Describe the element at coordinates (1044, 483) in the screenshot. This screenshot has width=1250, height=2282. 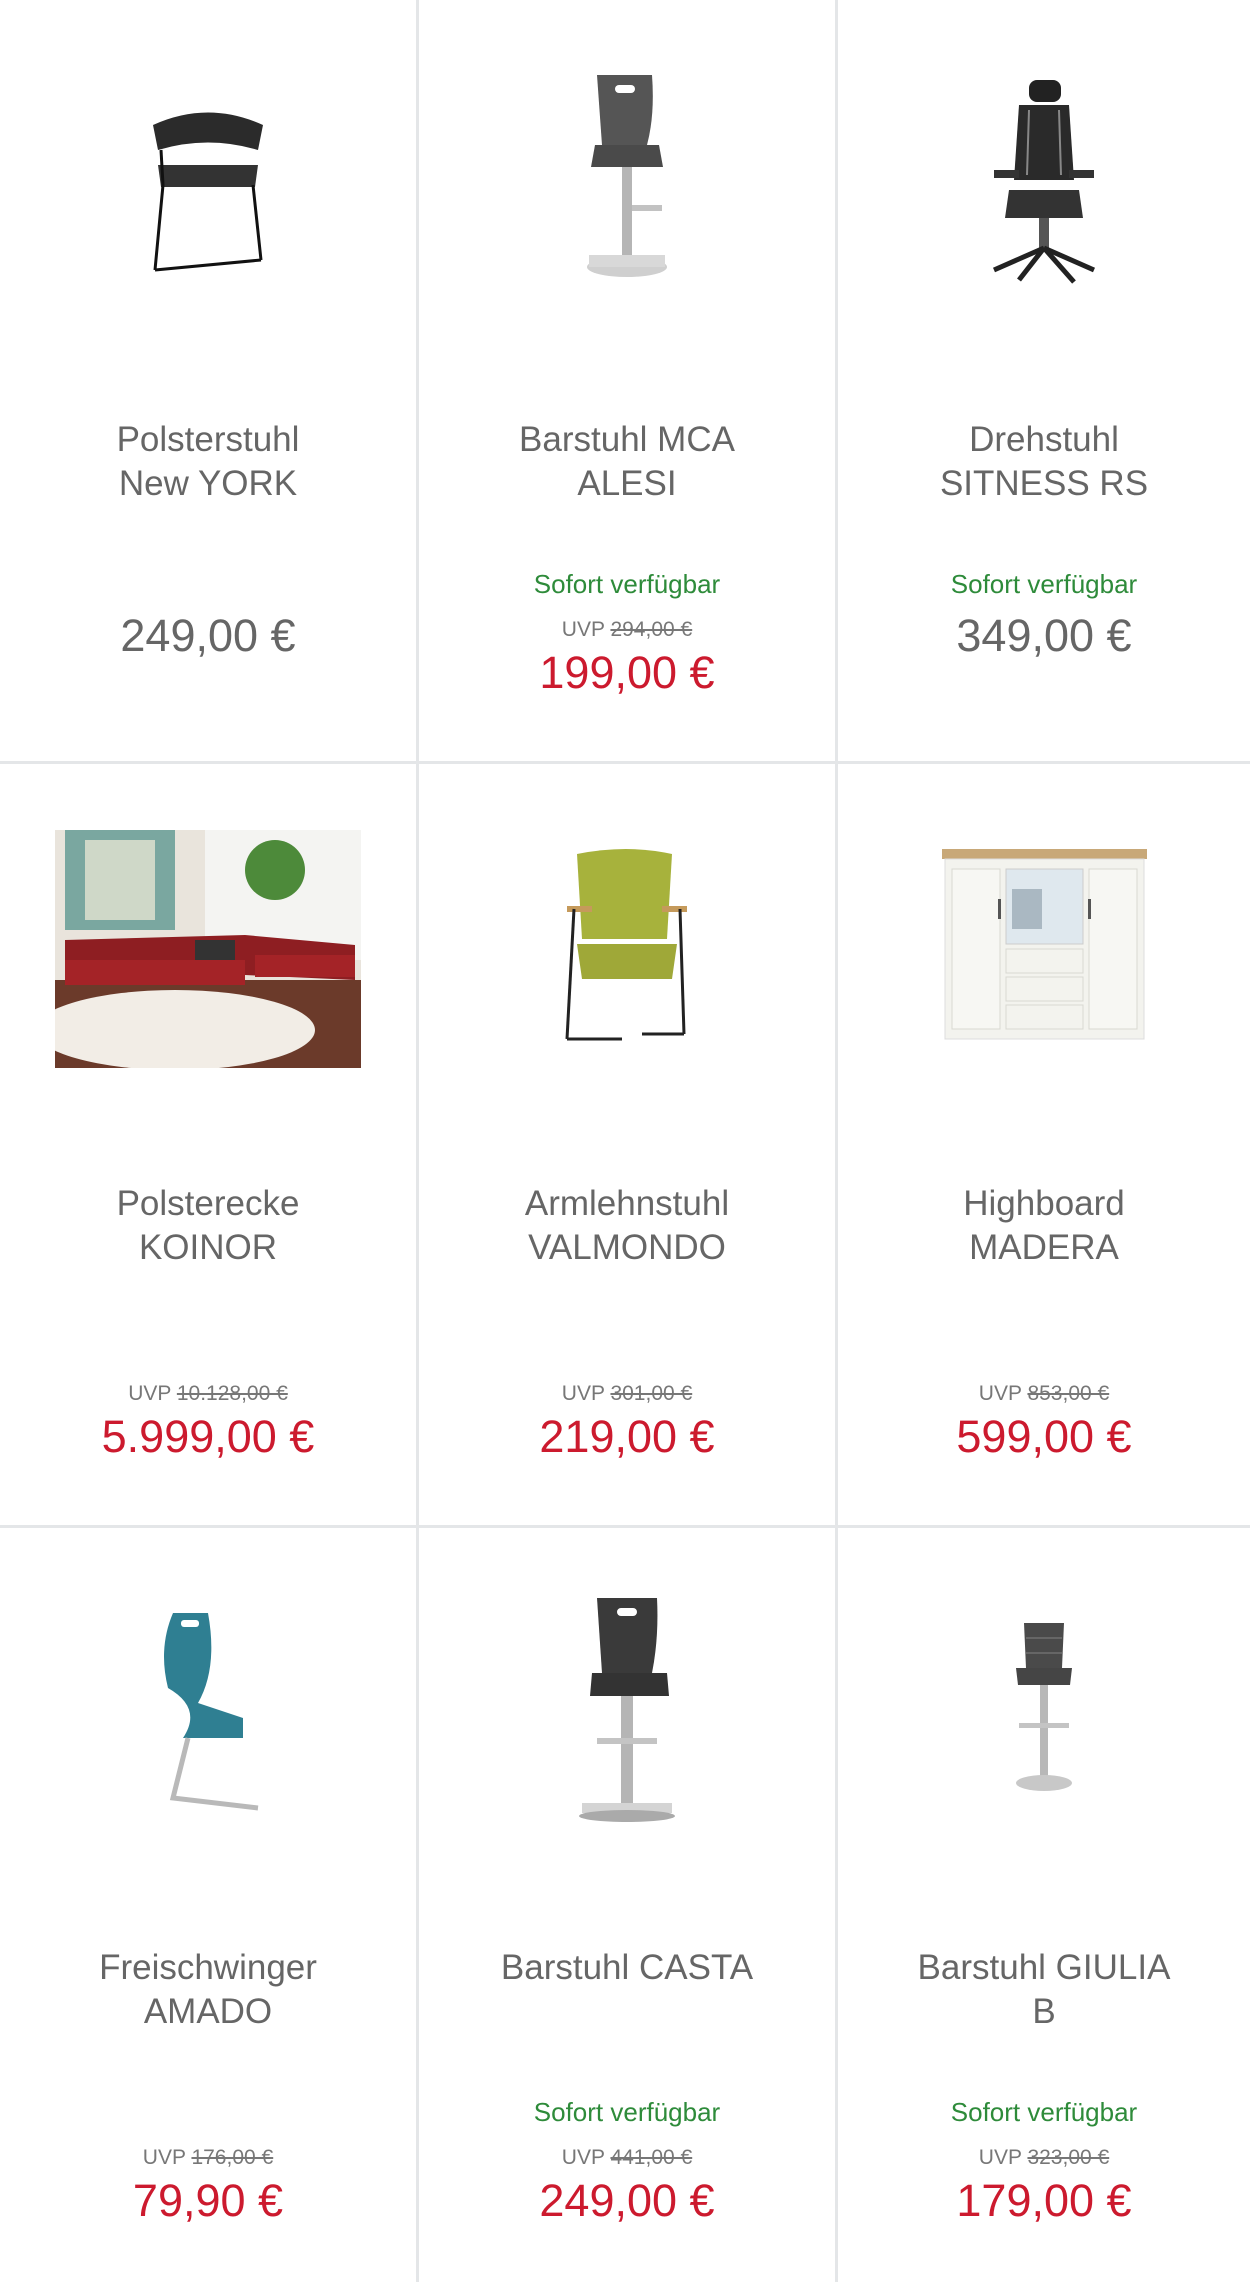
I see `product-name-line2: SITNESS RS` at that location.